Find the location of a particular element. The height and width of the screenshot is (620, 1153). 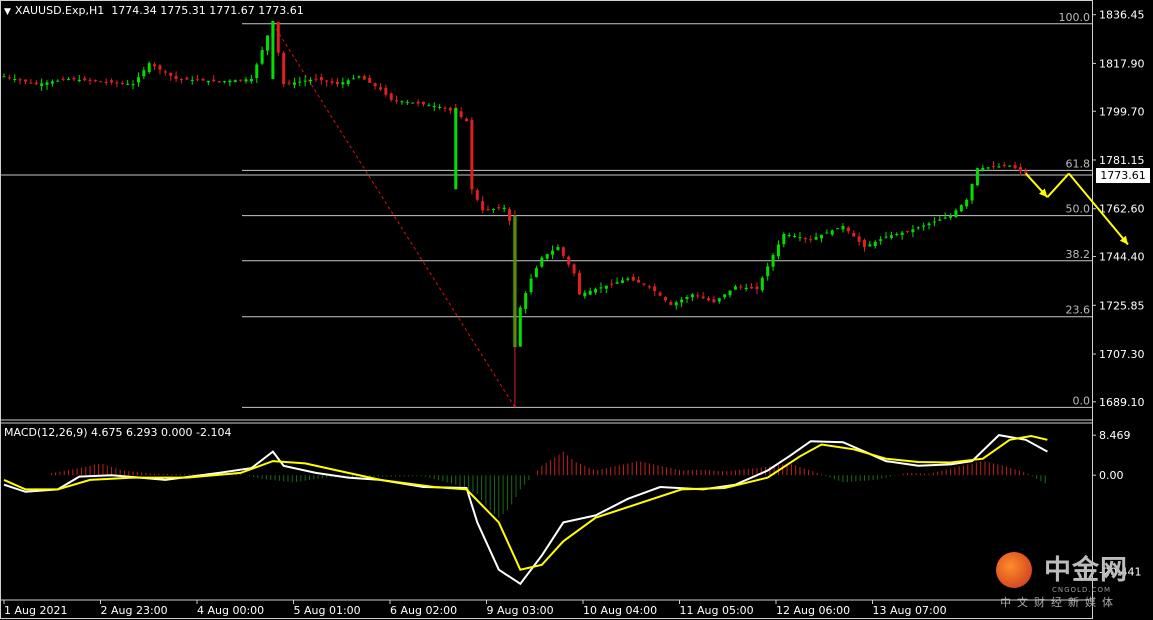

time-axis-label: 4 Aug 00:00 is located at coordinates (230, 610).